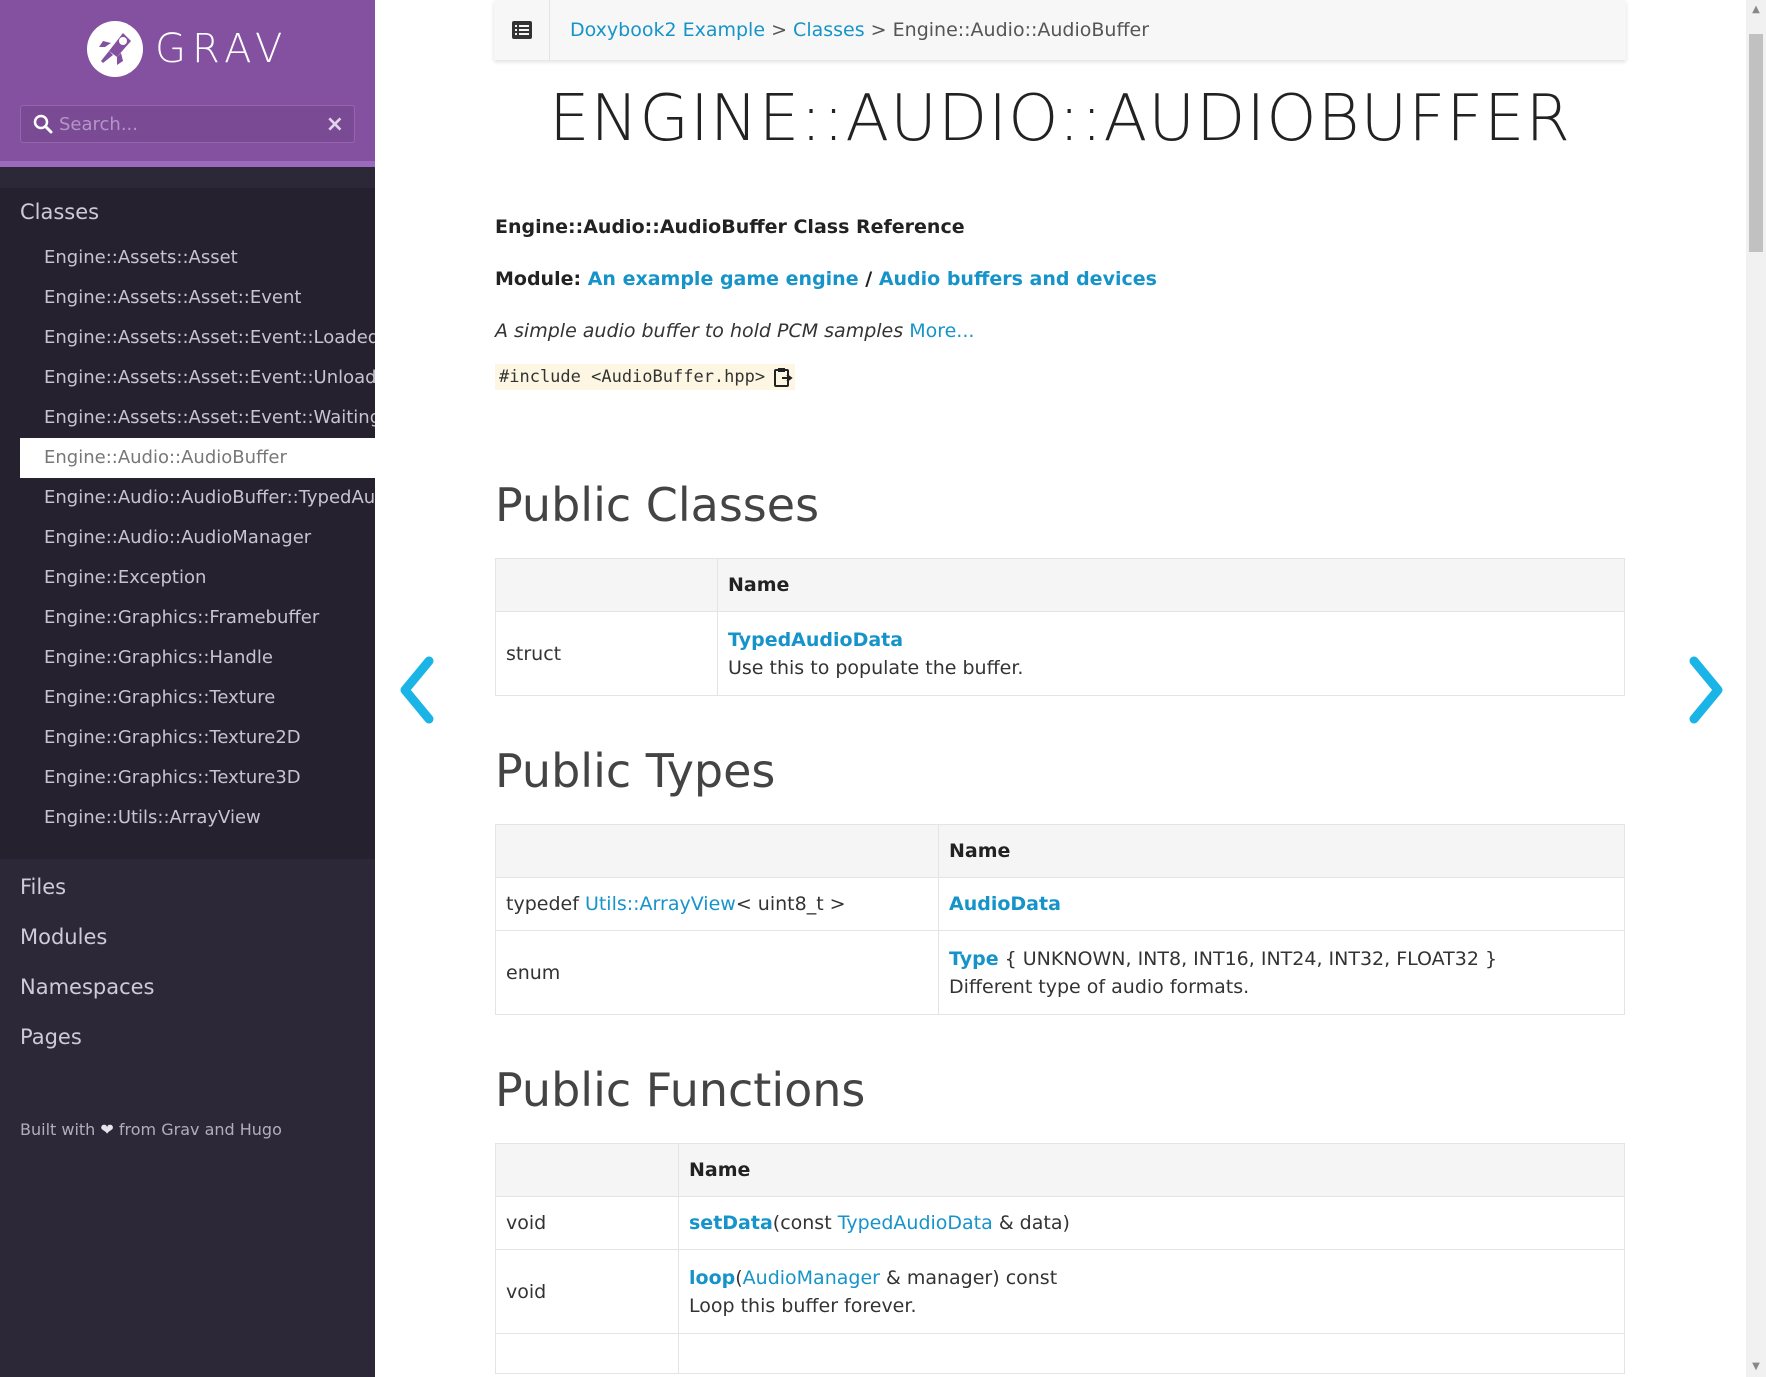 This screenshot has height=1377, width=1766. Describe the element at coordinates (723, 279) in the screenshot. I see `module-link-engine: An example game engine` at that location.